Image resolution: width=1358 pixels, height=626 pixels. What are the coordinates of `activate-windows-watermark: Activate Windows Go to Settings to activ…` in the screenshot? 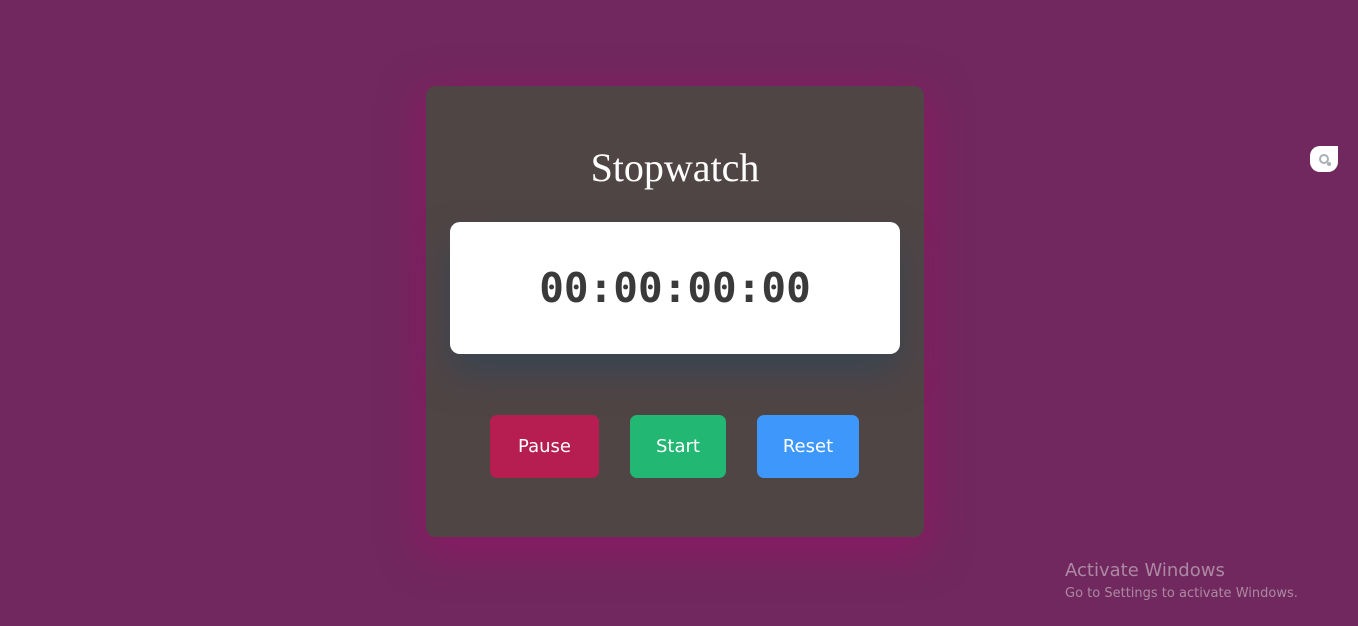 It's located at (1181, 582).